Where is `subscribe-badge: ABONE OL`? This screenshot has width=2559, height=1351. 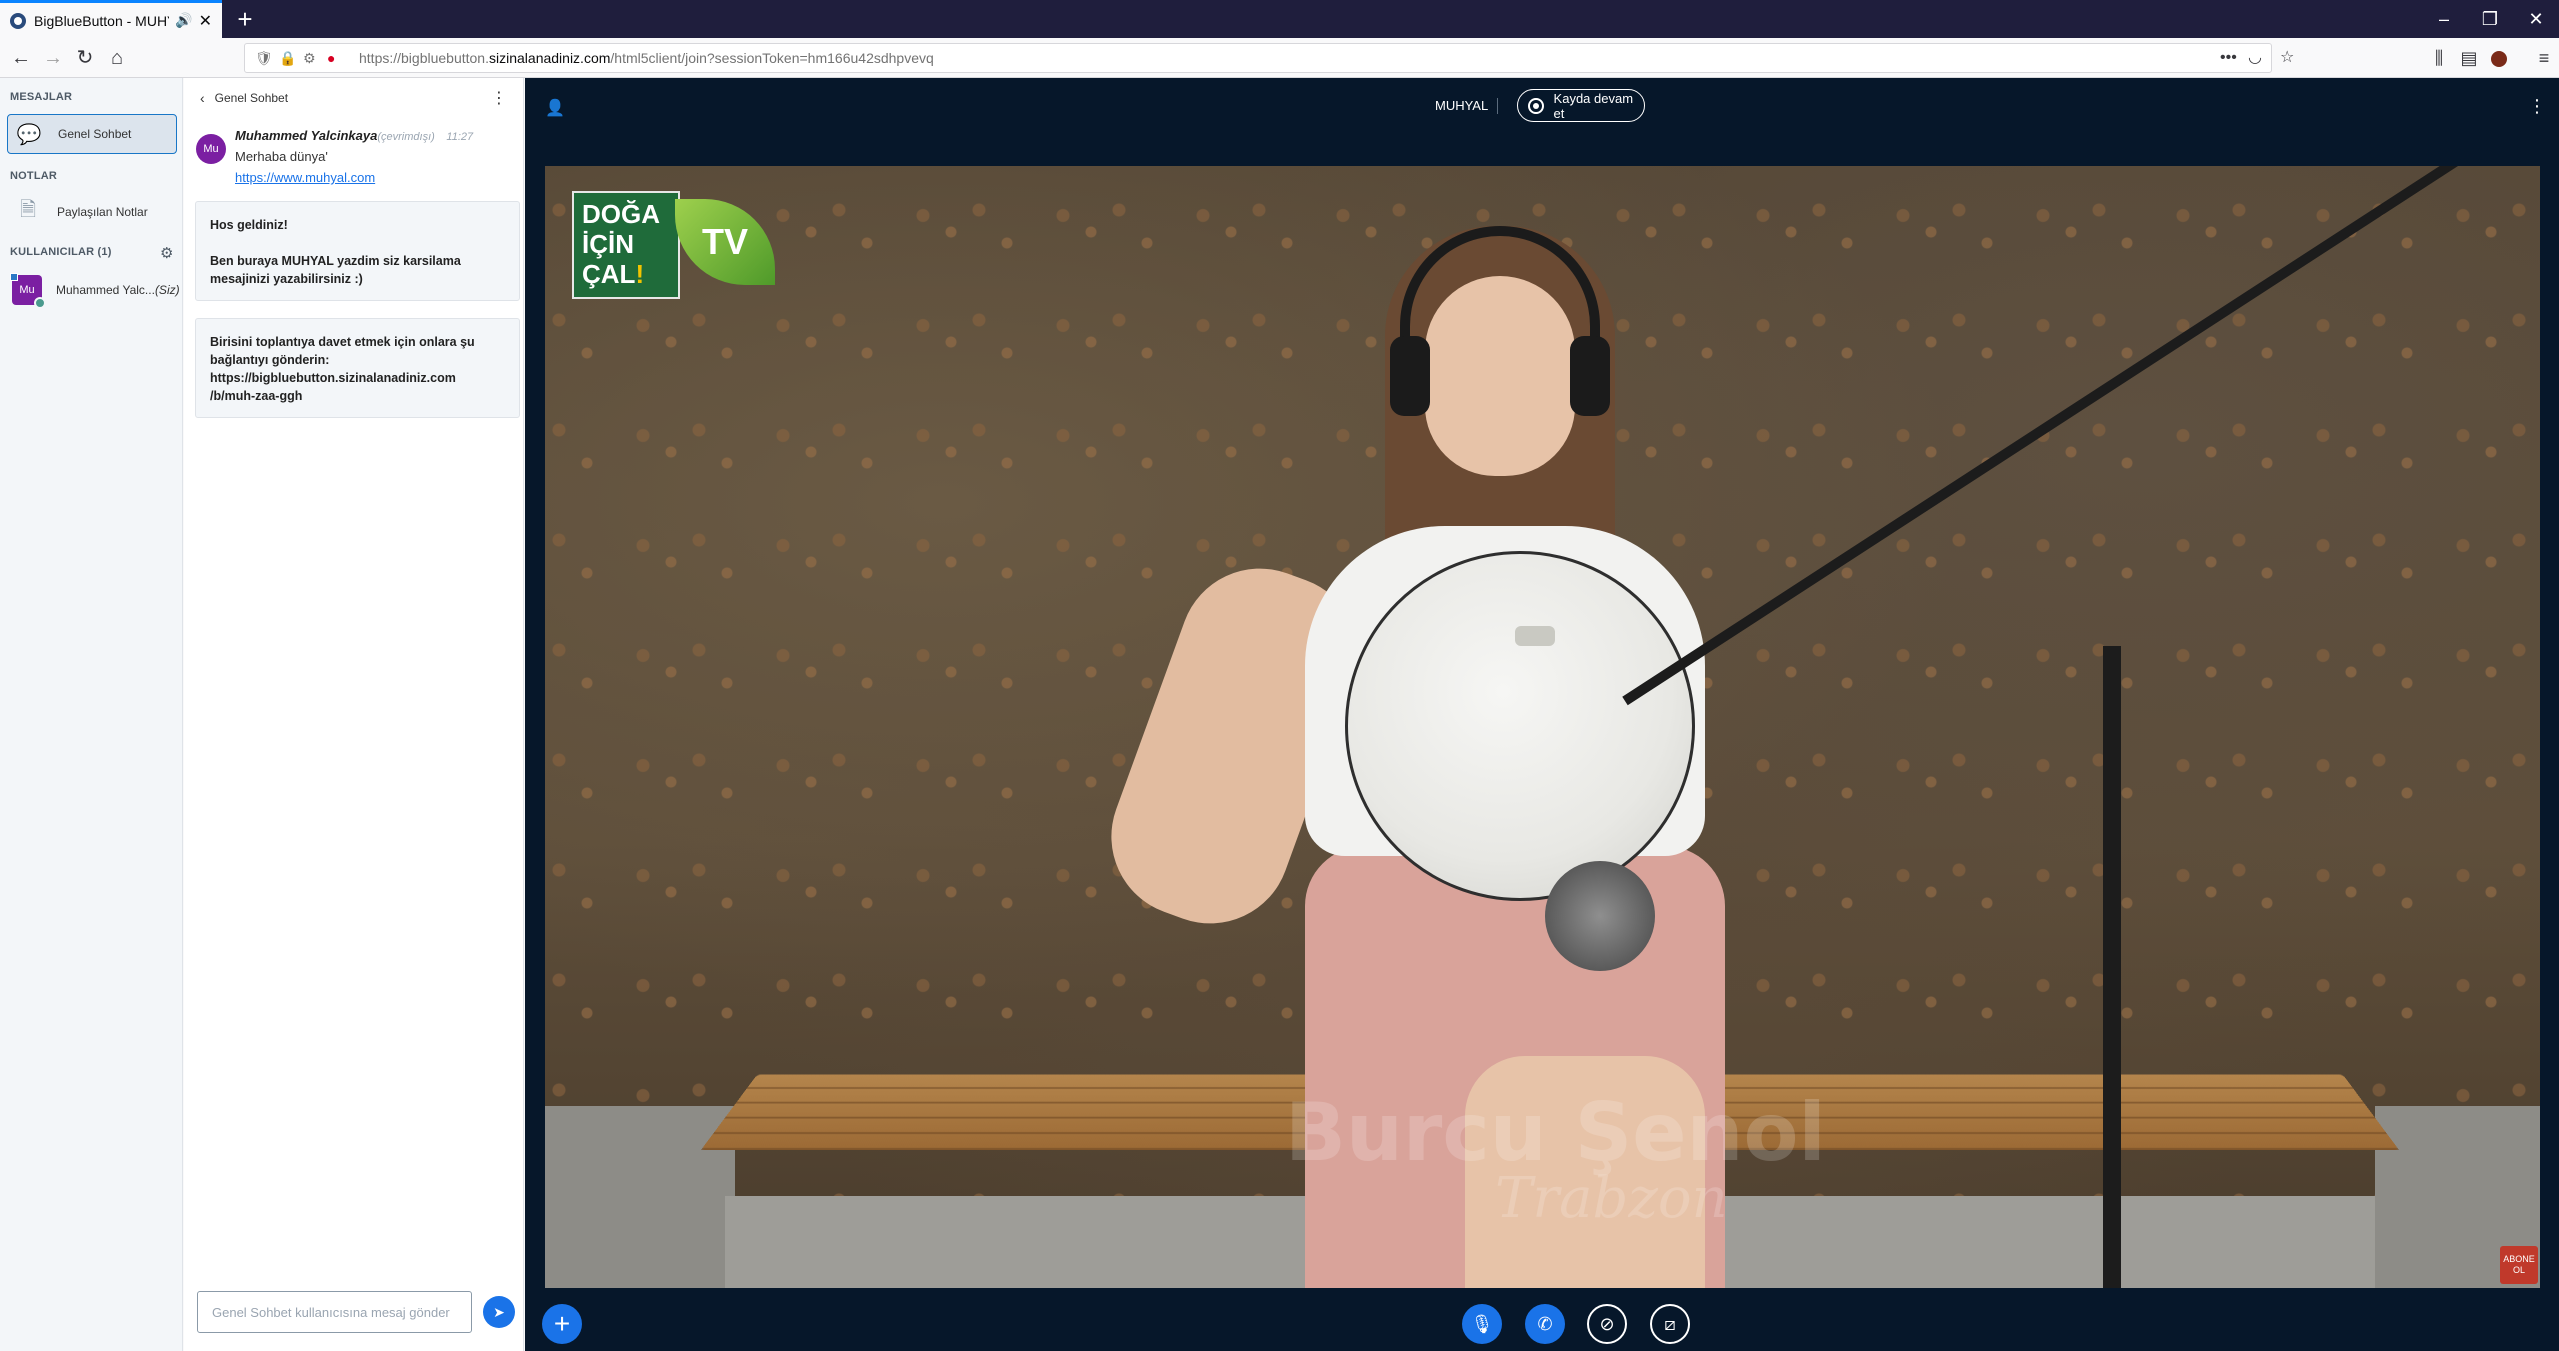 subscribe-badge: ABONE OL is located at coordinates (2519, 1265).